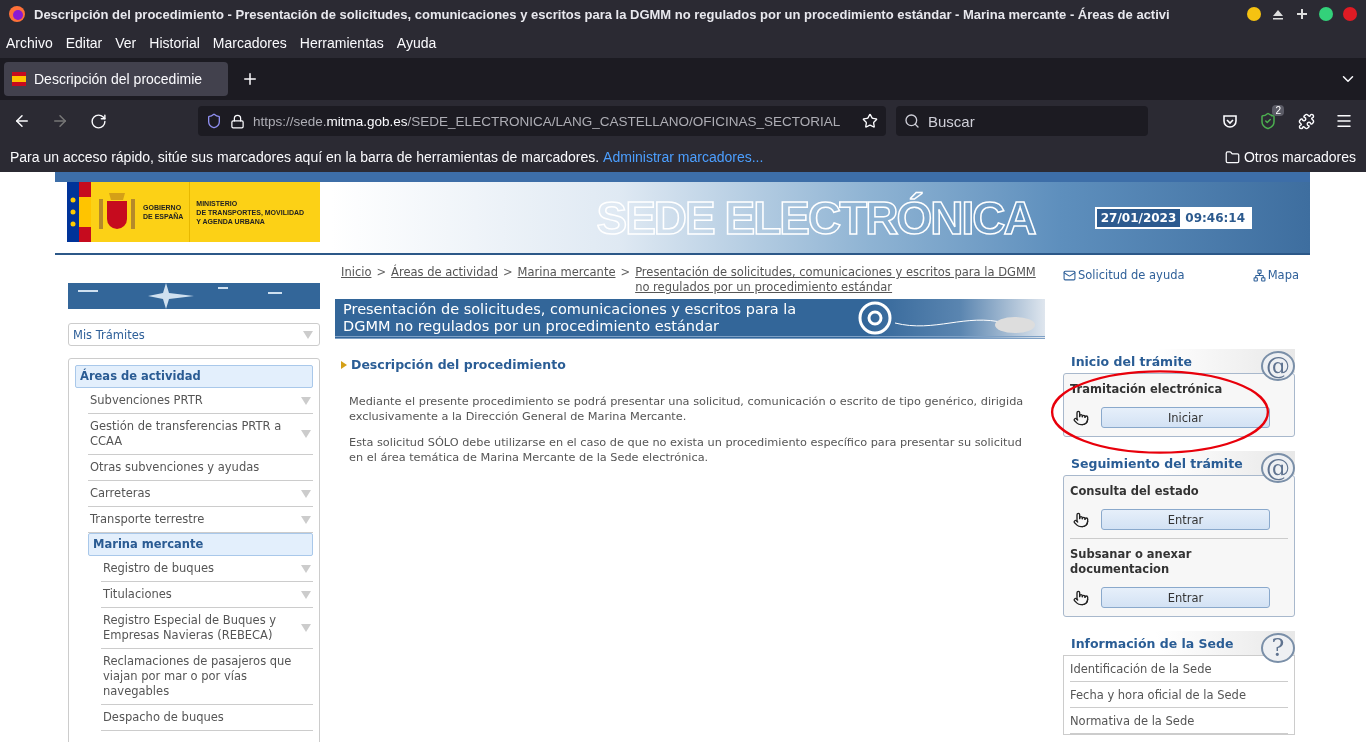 The height and width of the screenshot is (742, 1366). I want to click on action-label: Subsanar o anexar documentacion, so click(1131, 562).